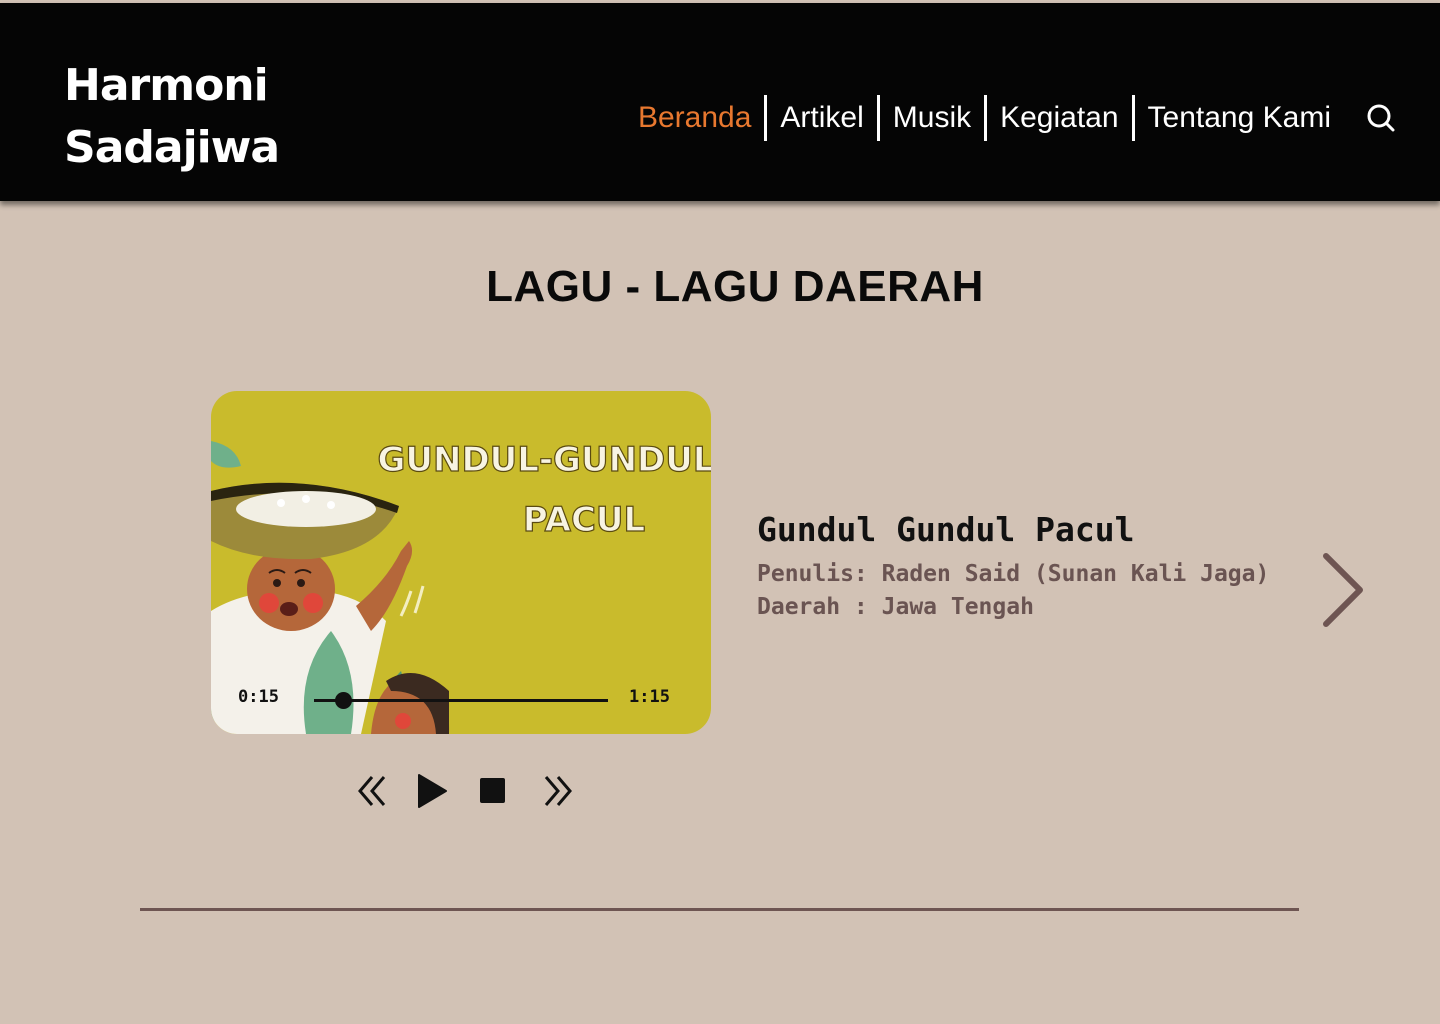 The image size is (1440, 1024). I want to click on stop-icon, so click(494, 791).